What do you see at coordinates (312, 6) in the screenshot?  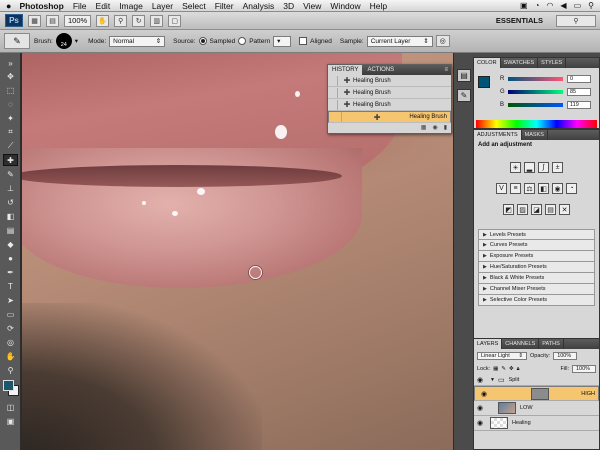 I see `menu-view: View` at bounding box center [312, 6].